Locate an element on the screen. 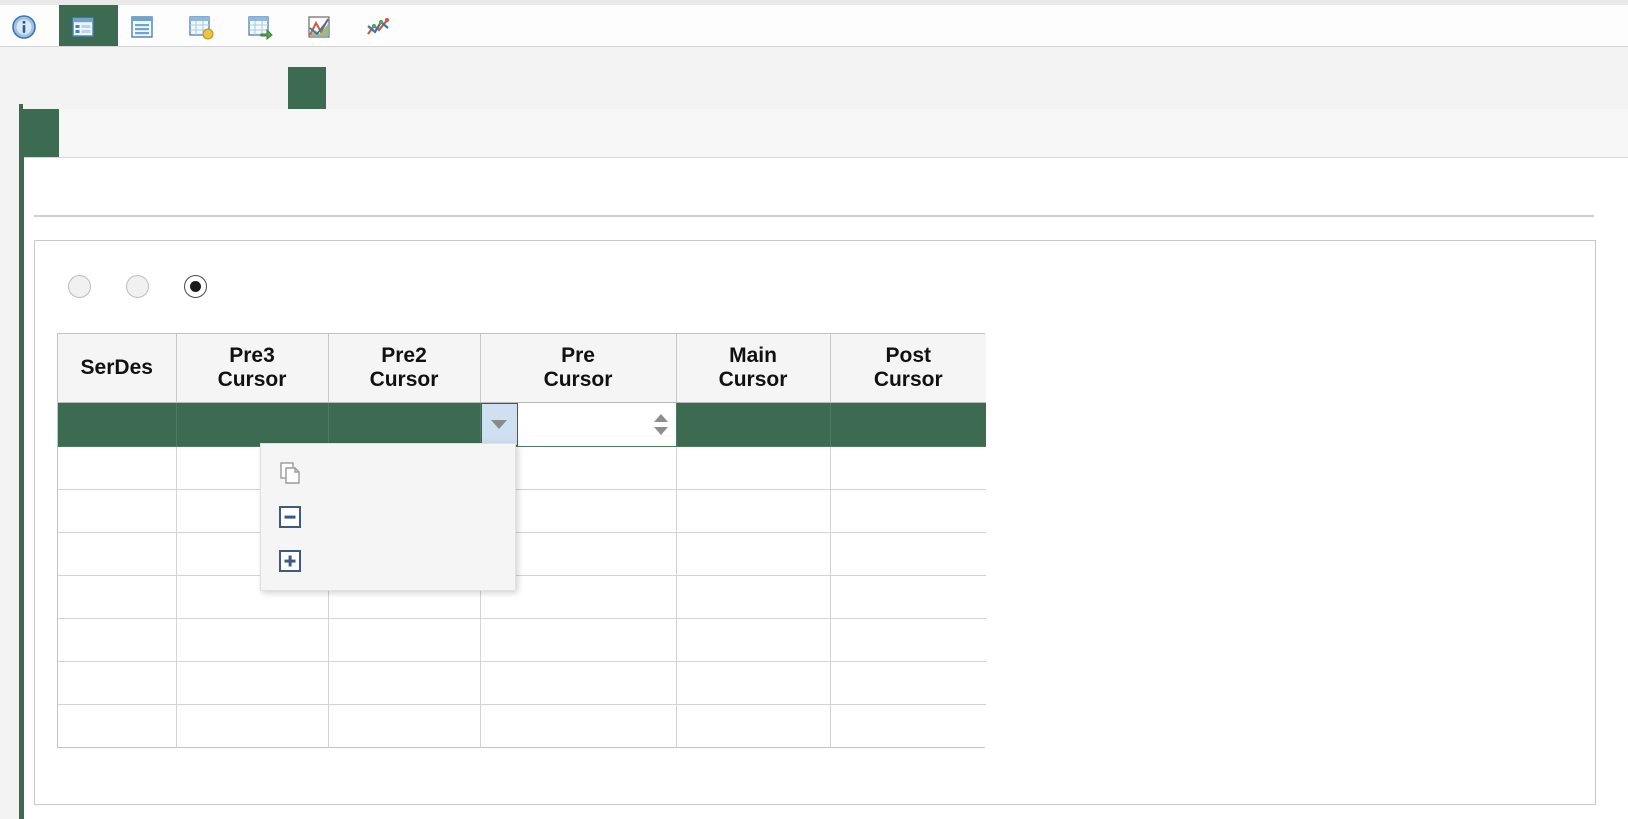  main-tab-stream-configuration-grid is located at coordinates (265, 24).